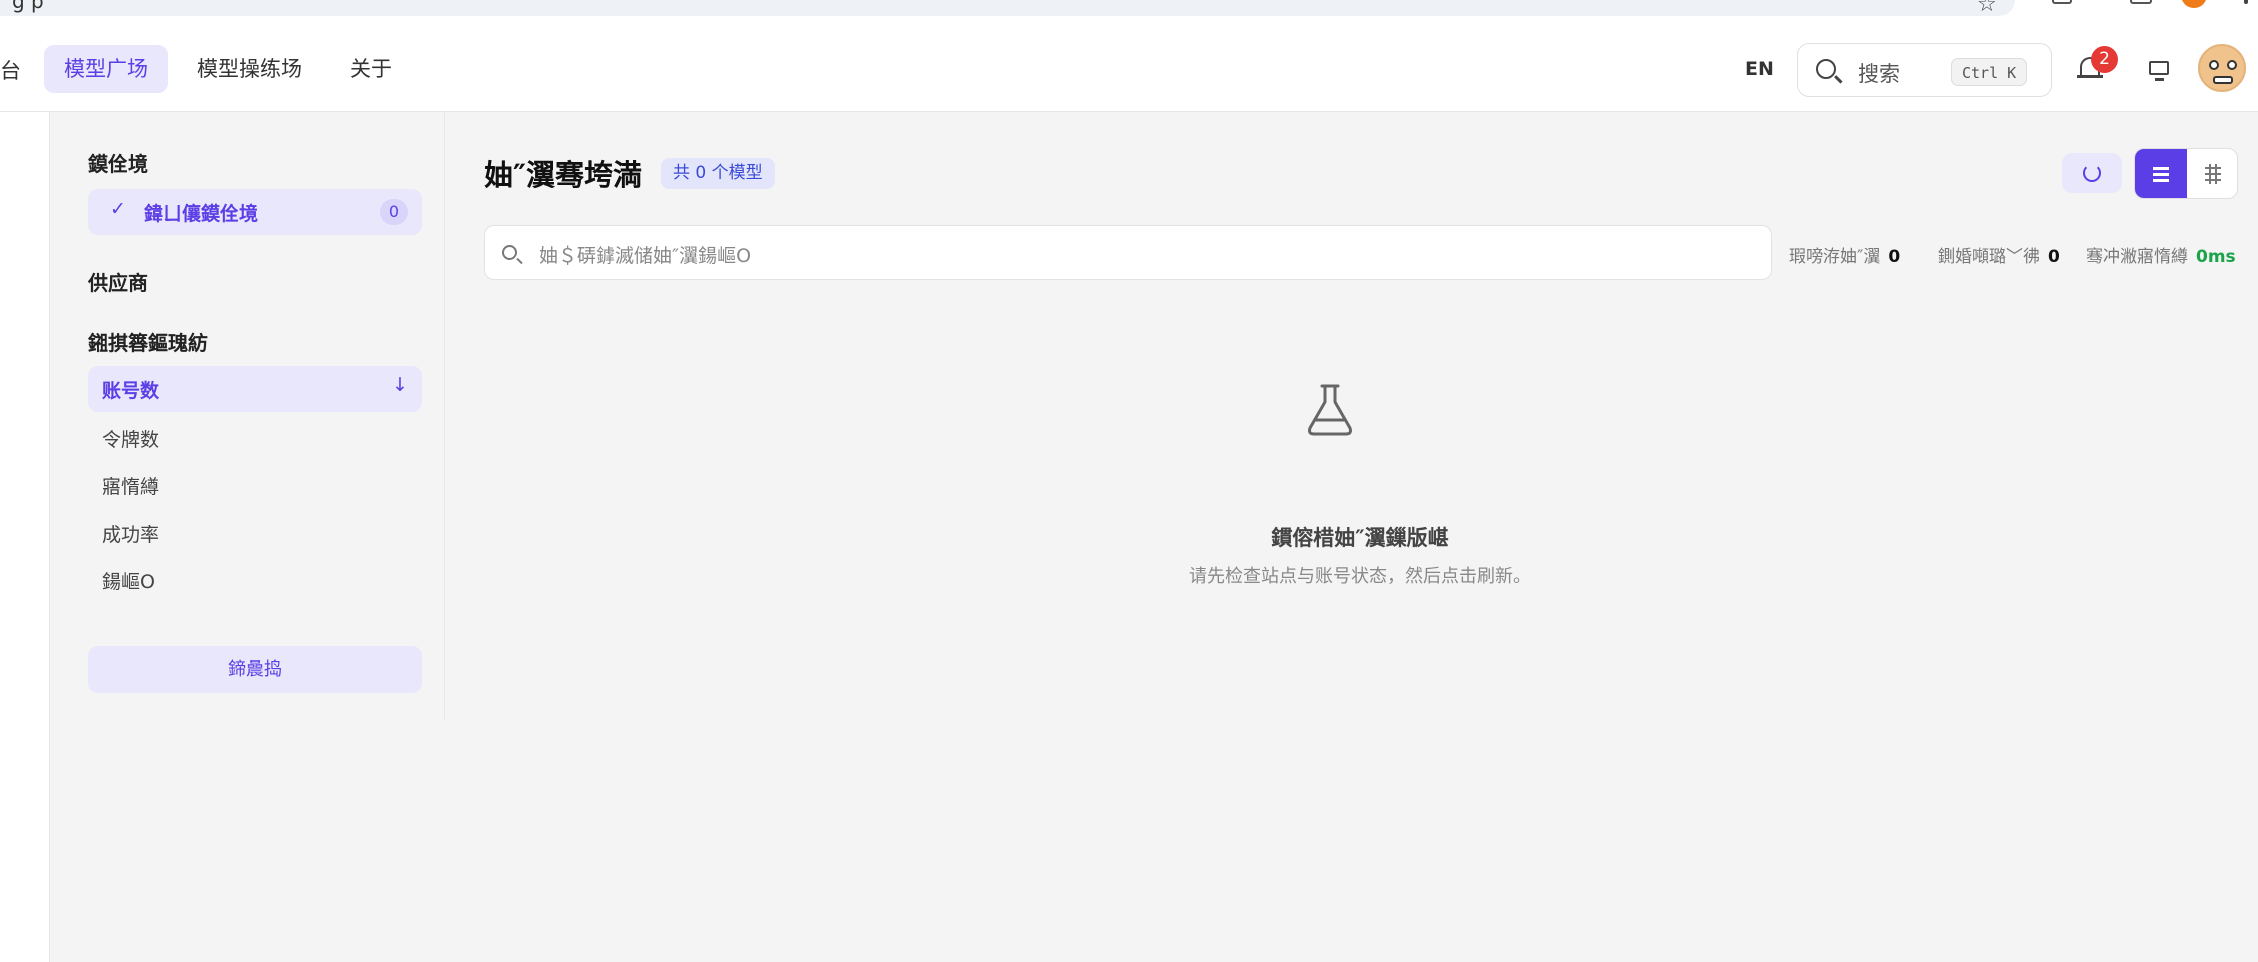 The height and width of the screenshot is (962, 2258). I want to click on list-view-button, so click(2161, 173).